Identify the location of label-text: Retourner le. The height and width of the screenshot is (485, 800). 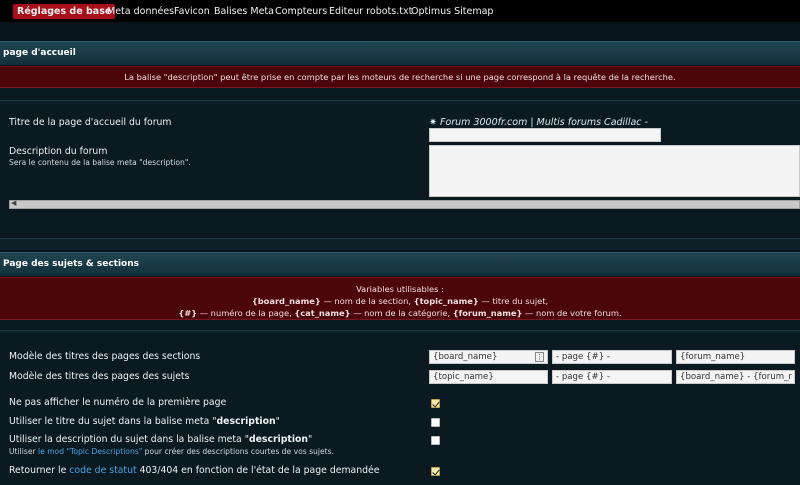
(39, 470).